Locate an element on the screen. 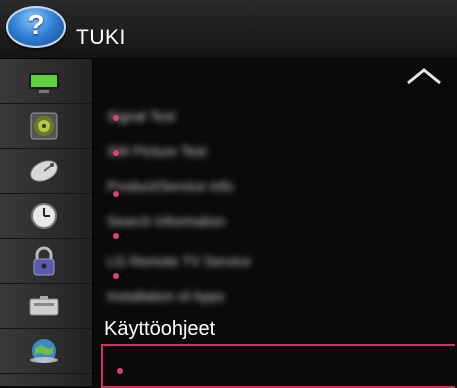 The width and height of the screenshot is (457, 388). menu-item-product-info: Product/Service Info is located at coordinates (217, 187).